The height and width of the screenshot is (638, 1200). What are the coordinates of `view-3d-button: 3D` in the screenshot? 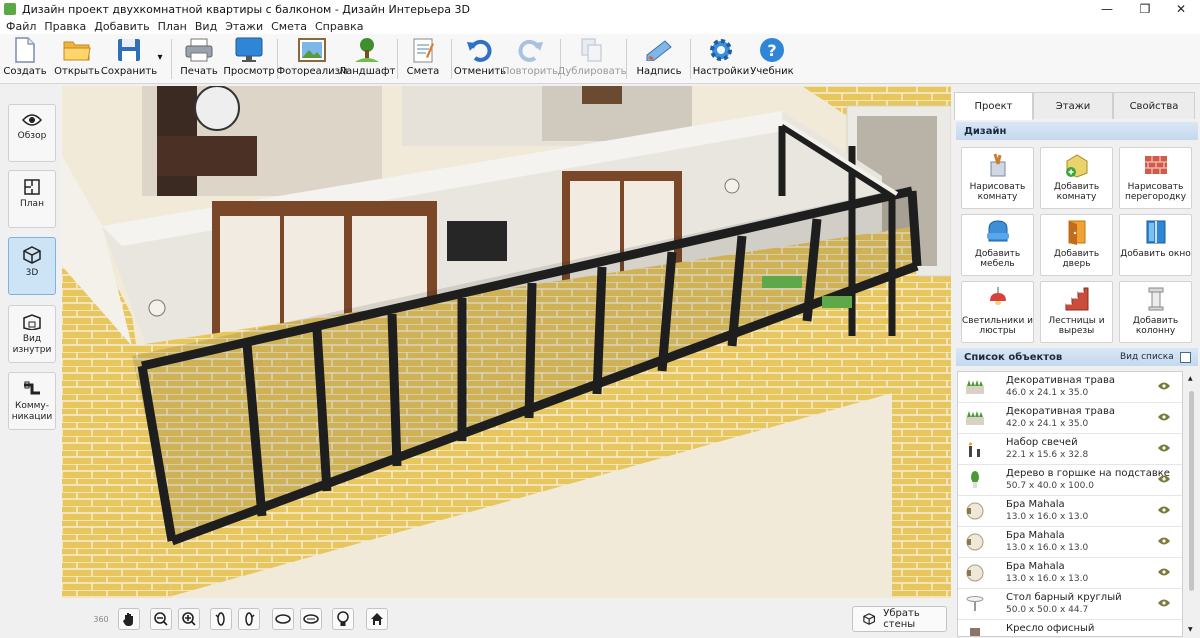 It's located at (32, 266).